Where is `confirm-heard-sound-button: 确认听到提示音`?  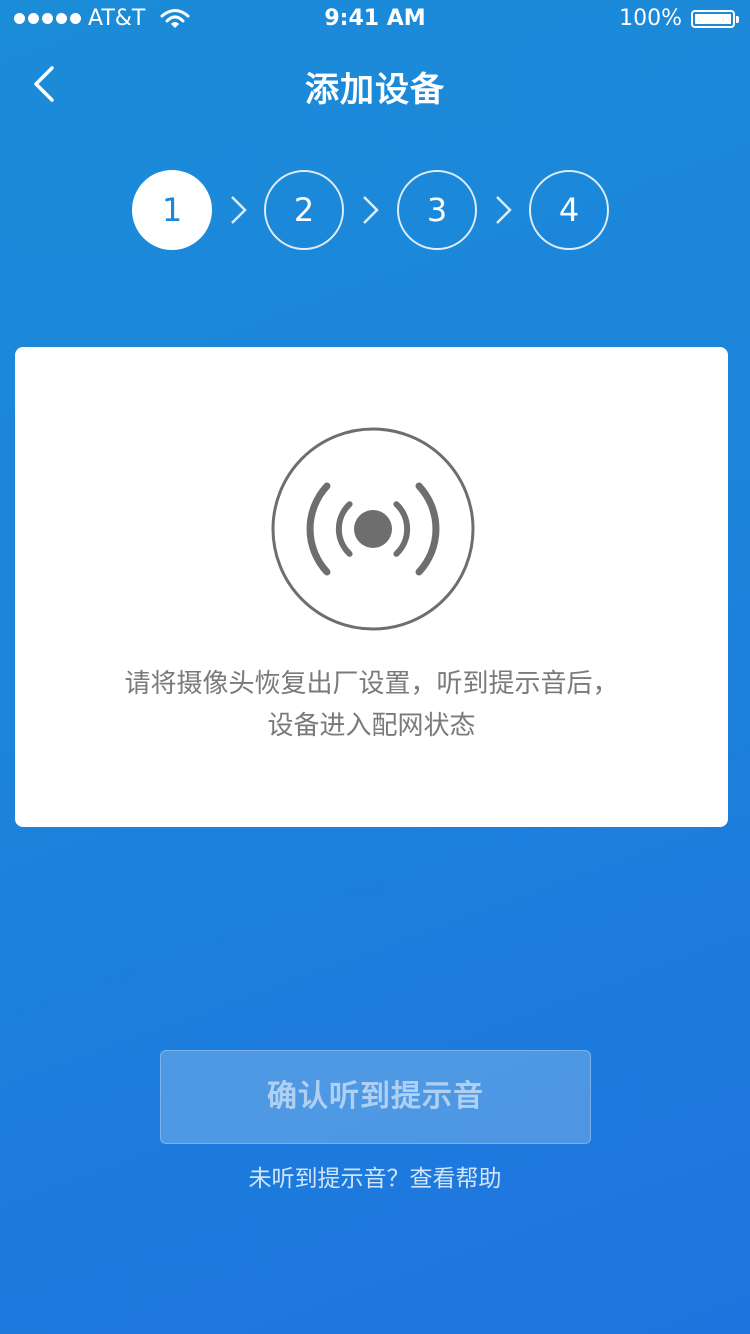 confirm-heard-sound-button: 确认听到提示音 is located at coordinates (375, 1097).